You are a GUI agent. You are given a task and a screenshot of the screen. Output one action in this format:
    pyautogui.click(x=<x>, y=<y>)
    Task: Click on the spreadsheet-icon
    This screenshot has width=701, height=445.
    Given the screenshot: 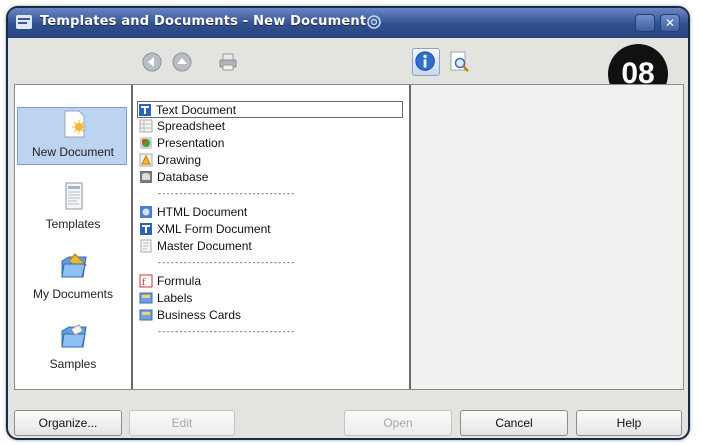 What is the action you would take?
    pyautogui.click(x=146, y=126)
    